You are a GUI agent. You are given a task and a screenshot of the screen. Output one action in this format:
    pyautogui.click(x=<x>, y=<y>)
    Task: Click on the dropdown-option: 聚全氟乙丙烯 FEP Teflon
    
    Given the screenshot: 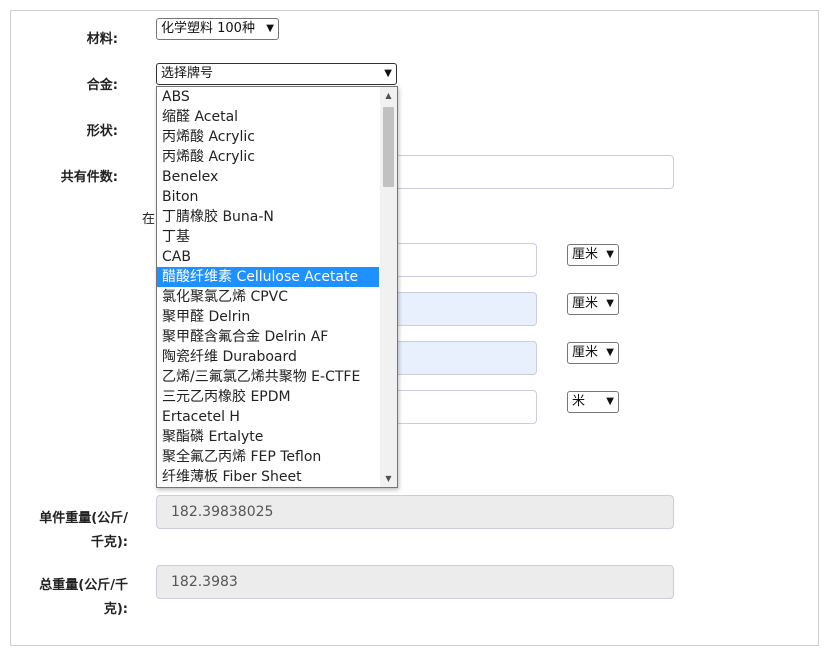 What is the action you would take?
    pyautogui.click(x=268, y=457)
    